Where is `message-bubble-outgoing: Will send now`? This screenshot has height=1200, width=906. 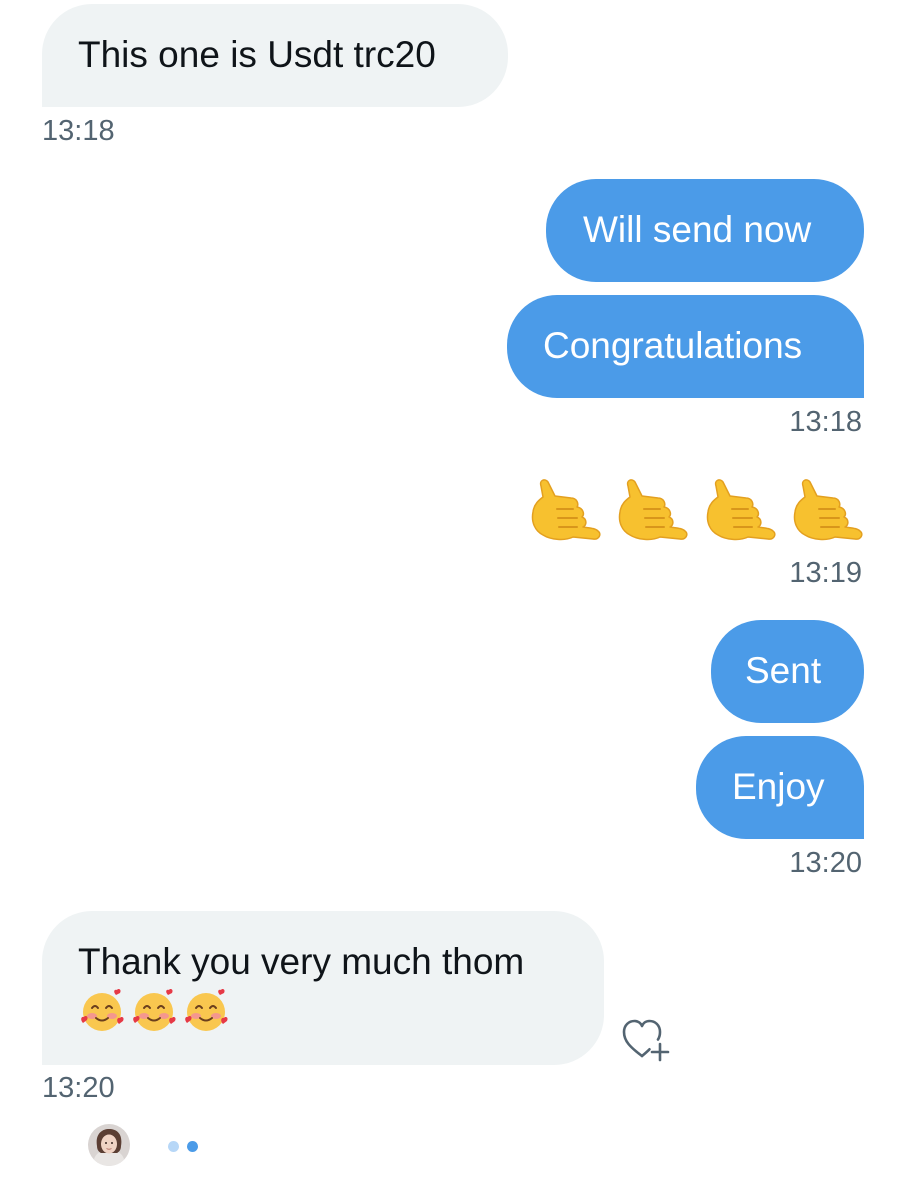 message-bubble-outgoing: Will send now is located at coordinates (705, 230).